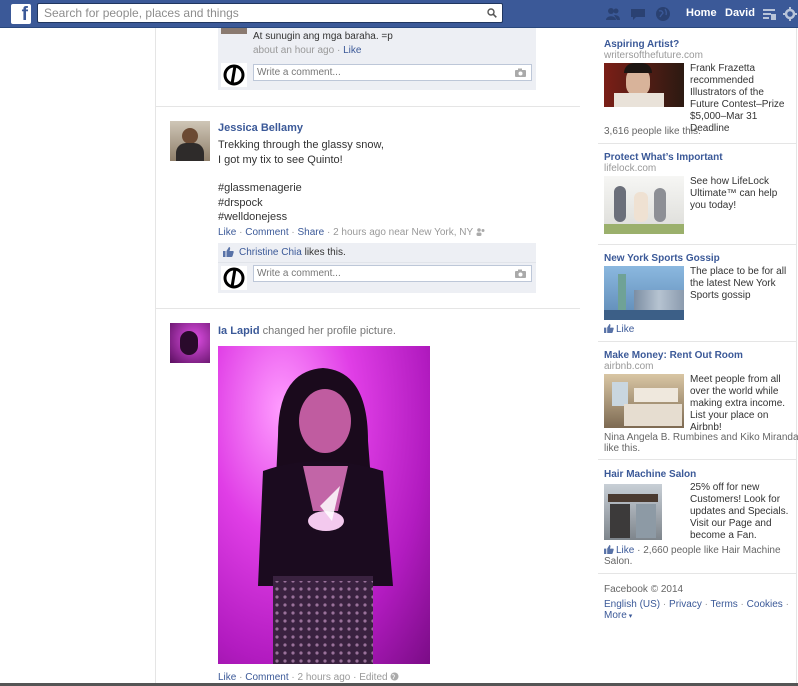 Image resolution: width=798 pixels, height=686 pixels. I want to click on footer-copyright: Facebook © 2014, so click(644, 589).